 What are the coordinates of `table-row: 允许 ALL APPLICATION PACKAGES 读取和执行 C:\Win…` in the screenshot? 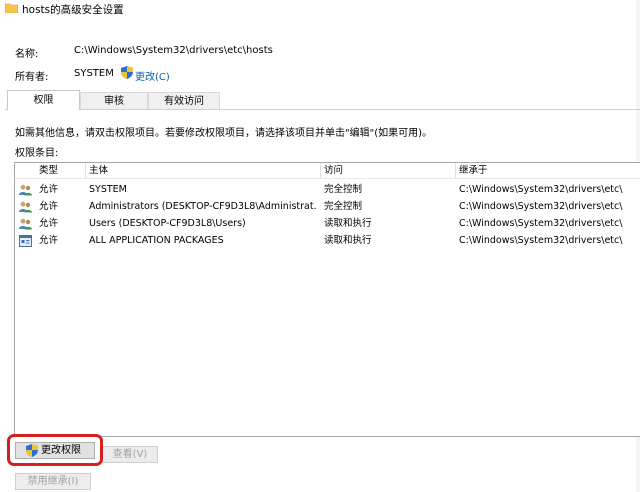 It's located at (327, 240).